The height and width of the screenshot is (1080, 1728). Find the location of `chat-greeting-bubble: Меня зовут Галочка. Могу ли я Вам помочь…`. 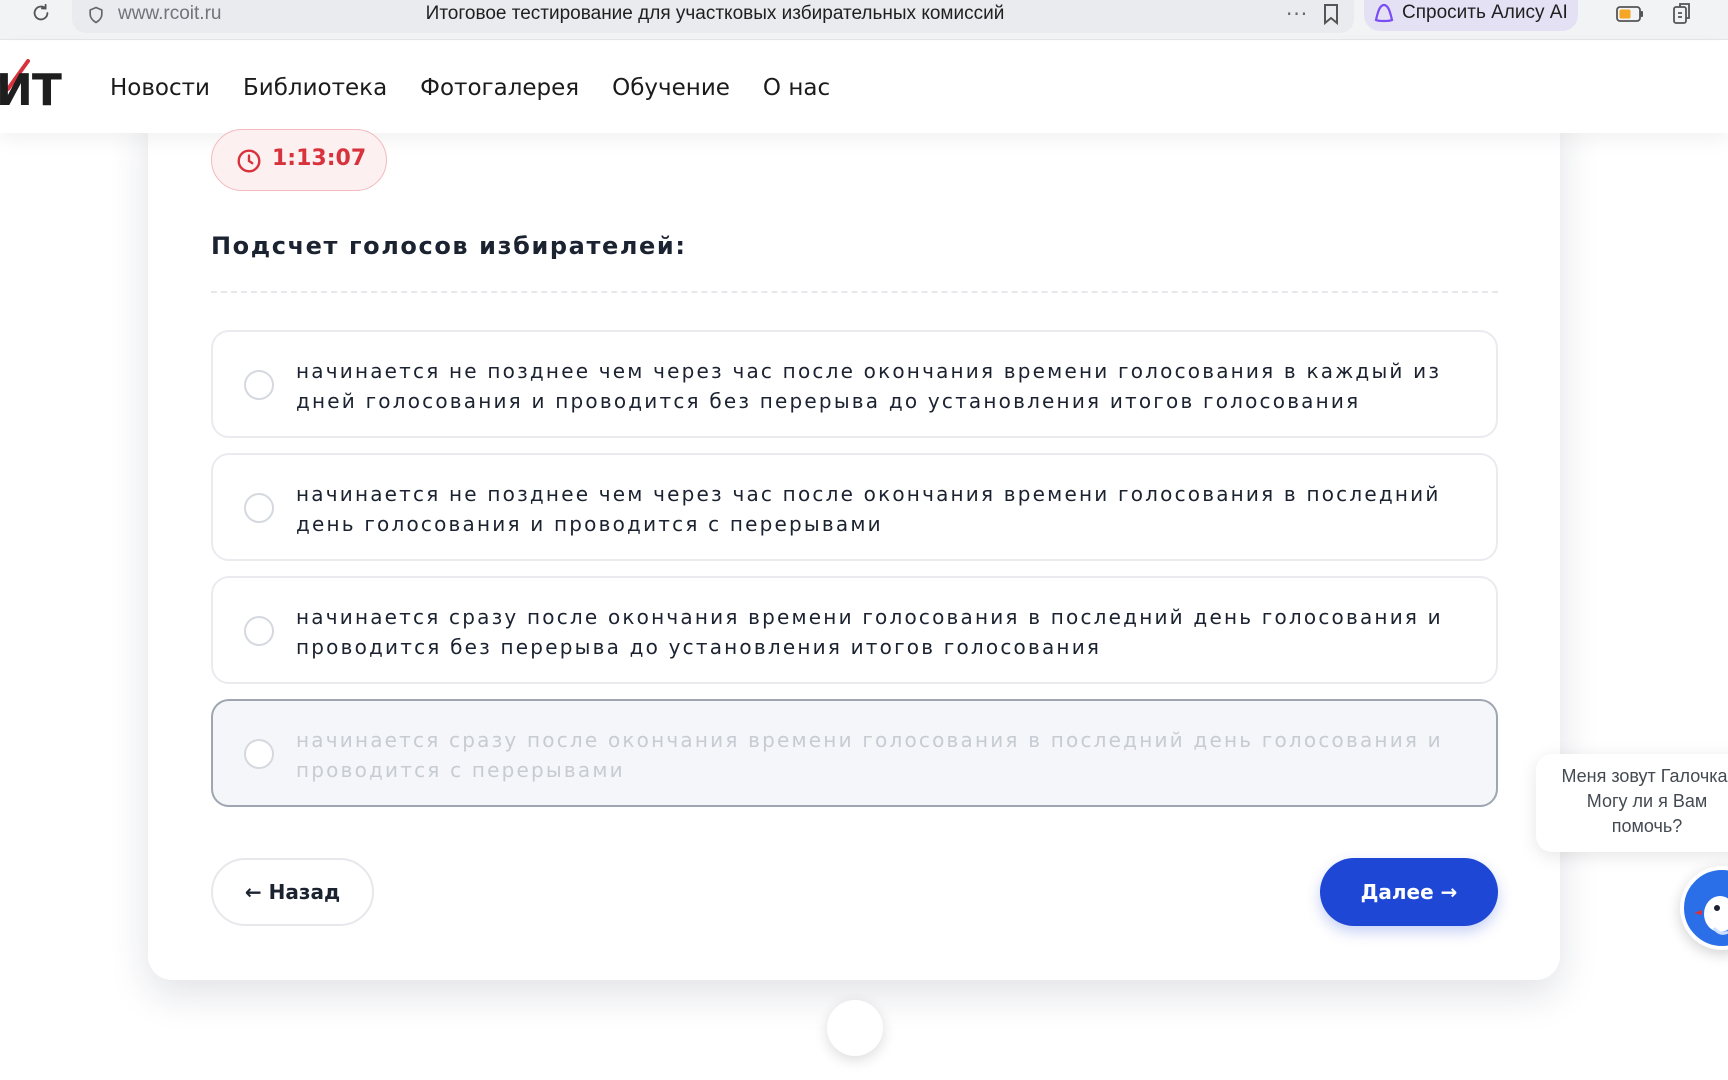

chat-greeting-bubble: Меня зовут Галочка. Могу ли я Вам помочь… is located at coordinates (1632, 803).